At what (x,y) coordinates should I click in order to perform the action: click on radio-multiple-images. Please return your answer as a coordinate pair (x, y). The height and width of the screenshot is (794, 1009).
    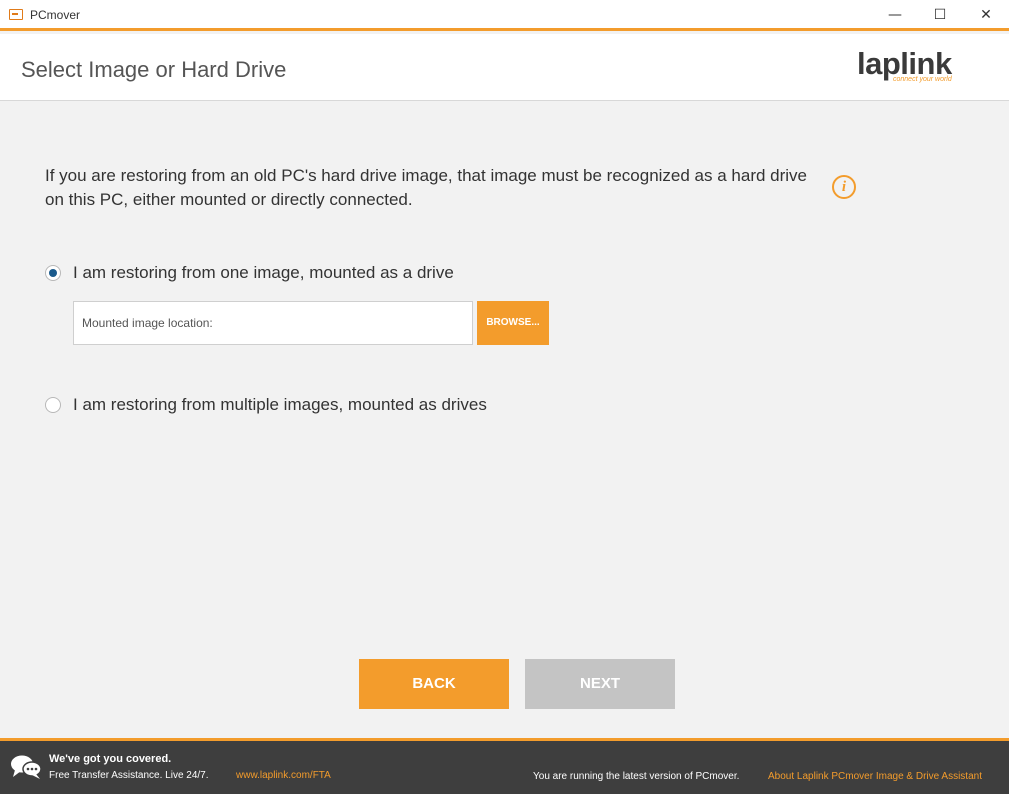
    Looking at the image, I should click on (53, 405).